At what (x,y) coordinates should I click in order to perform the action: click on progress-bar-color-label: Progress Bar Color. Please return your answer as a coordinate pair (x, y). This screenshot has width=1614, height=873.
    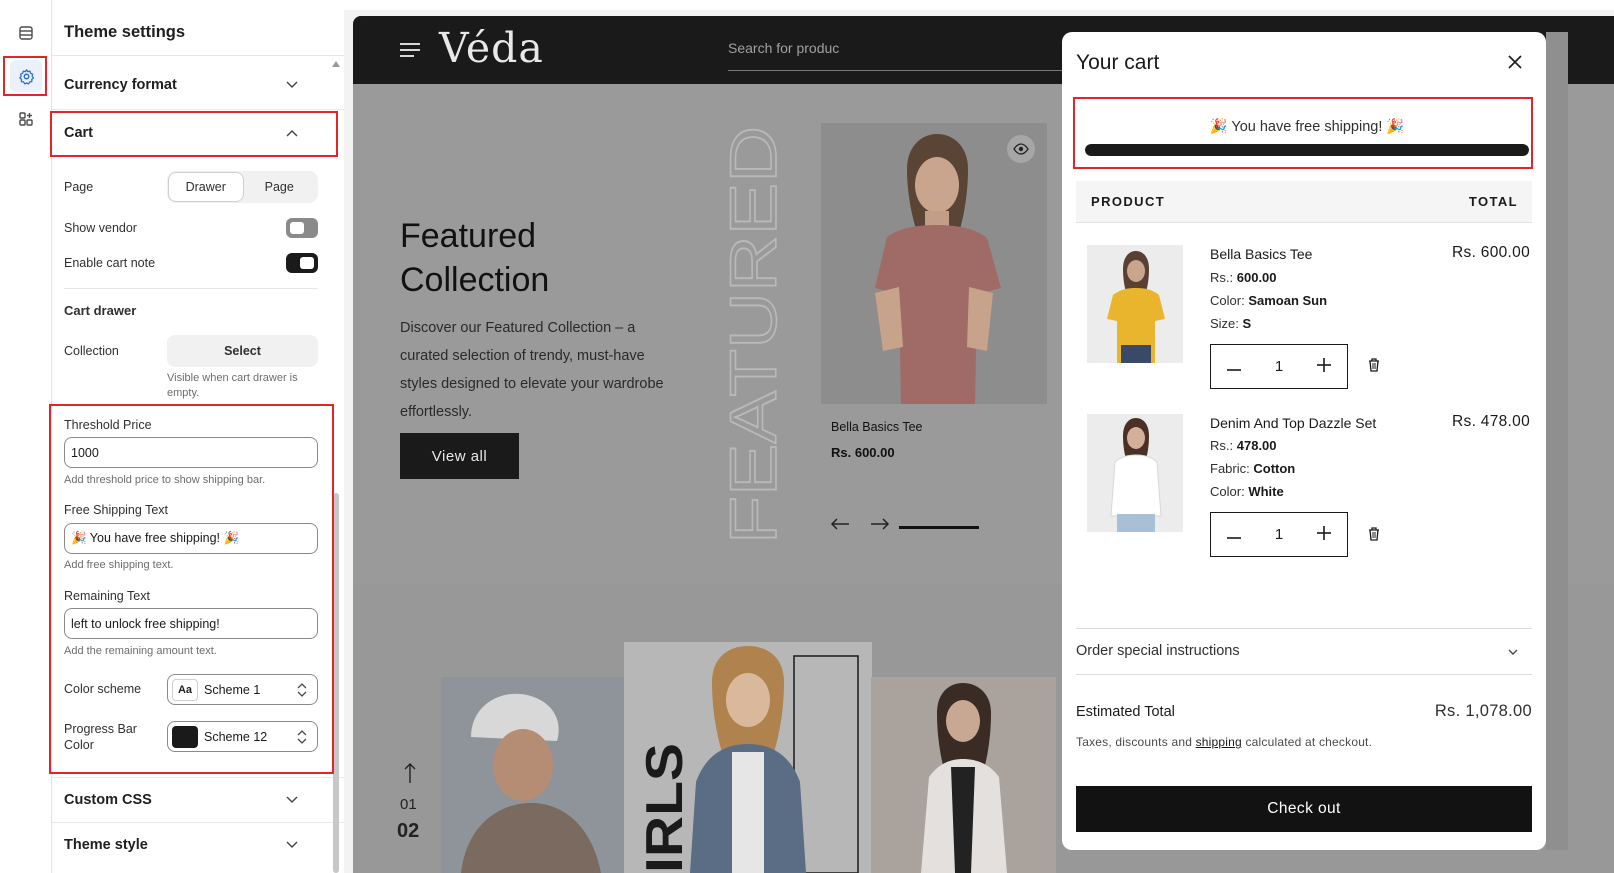
    Looking at the image, I should click on (100, 737).